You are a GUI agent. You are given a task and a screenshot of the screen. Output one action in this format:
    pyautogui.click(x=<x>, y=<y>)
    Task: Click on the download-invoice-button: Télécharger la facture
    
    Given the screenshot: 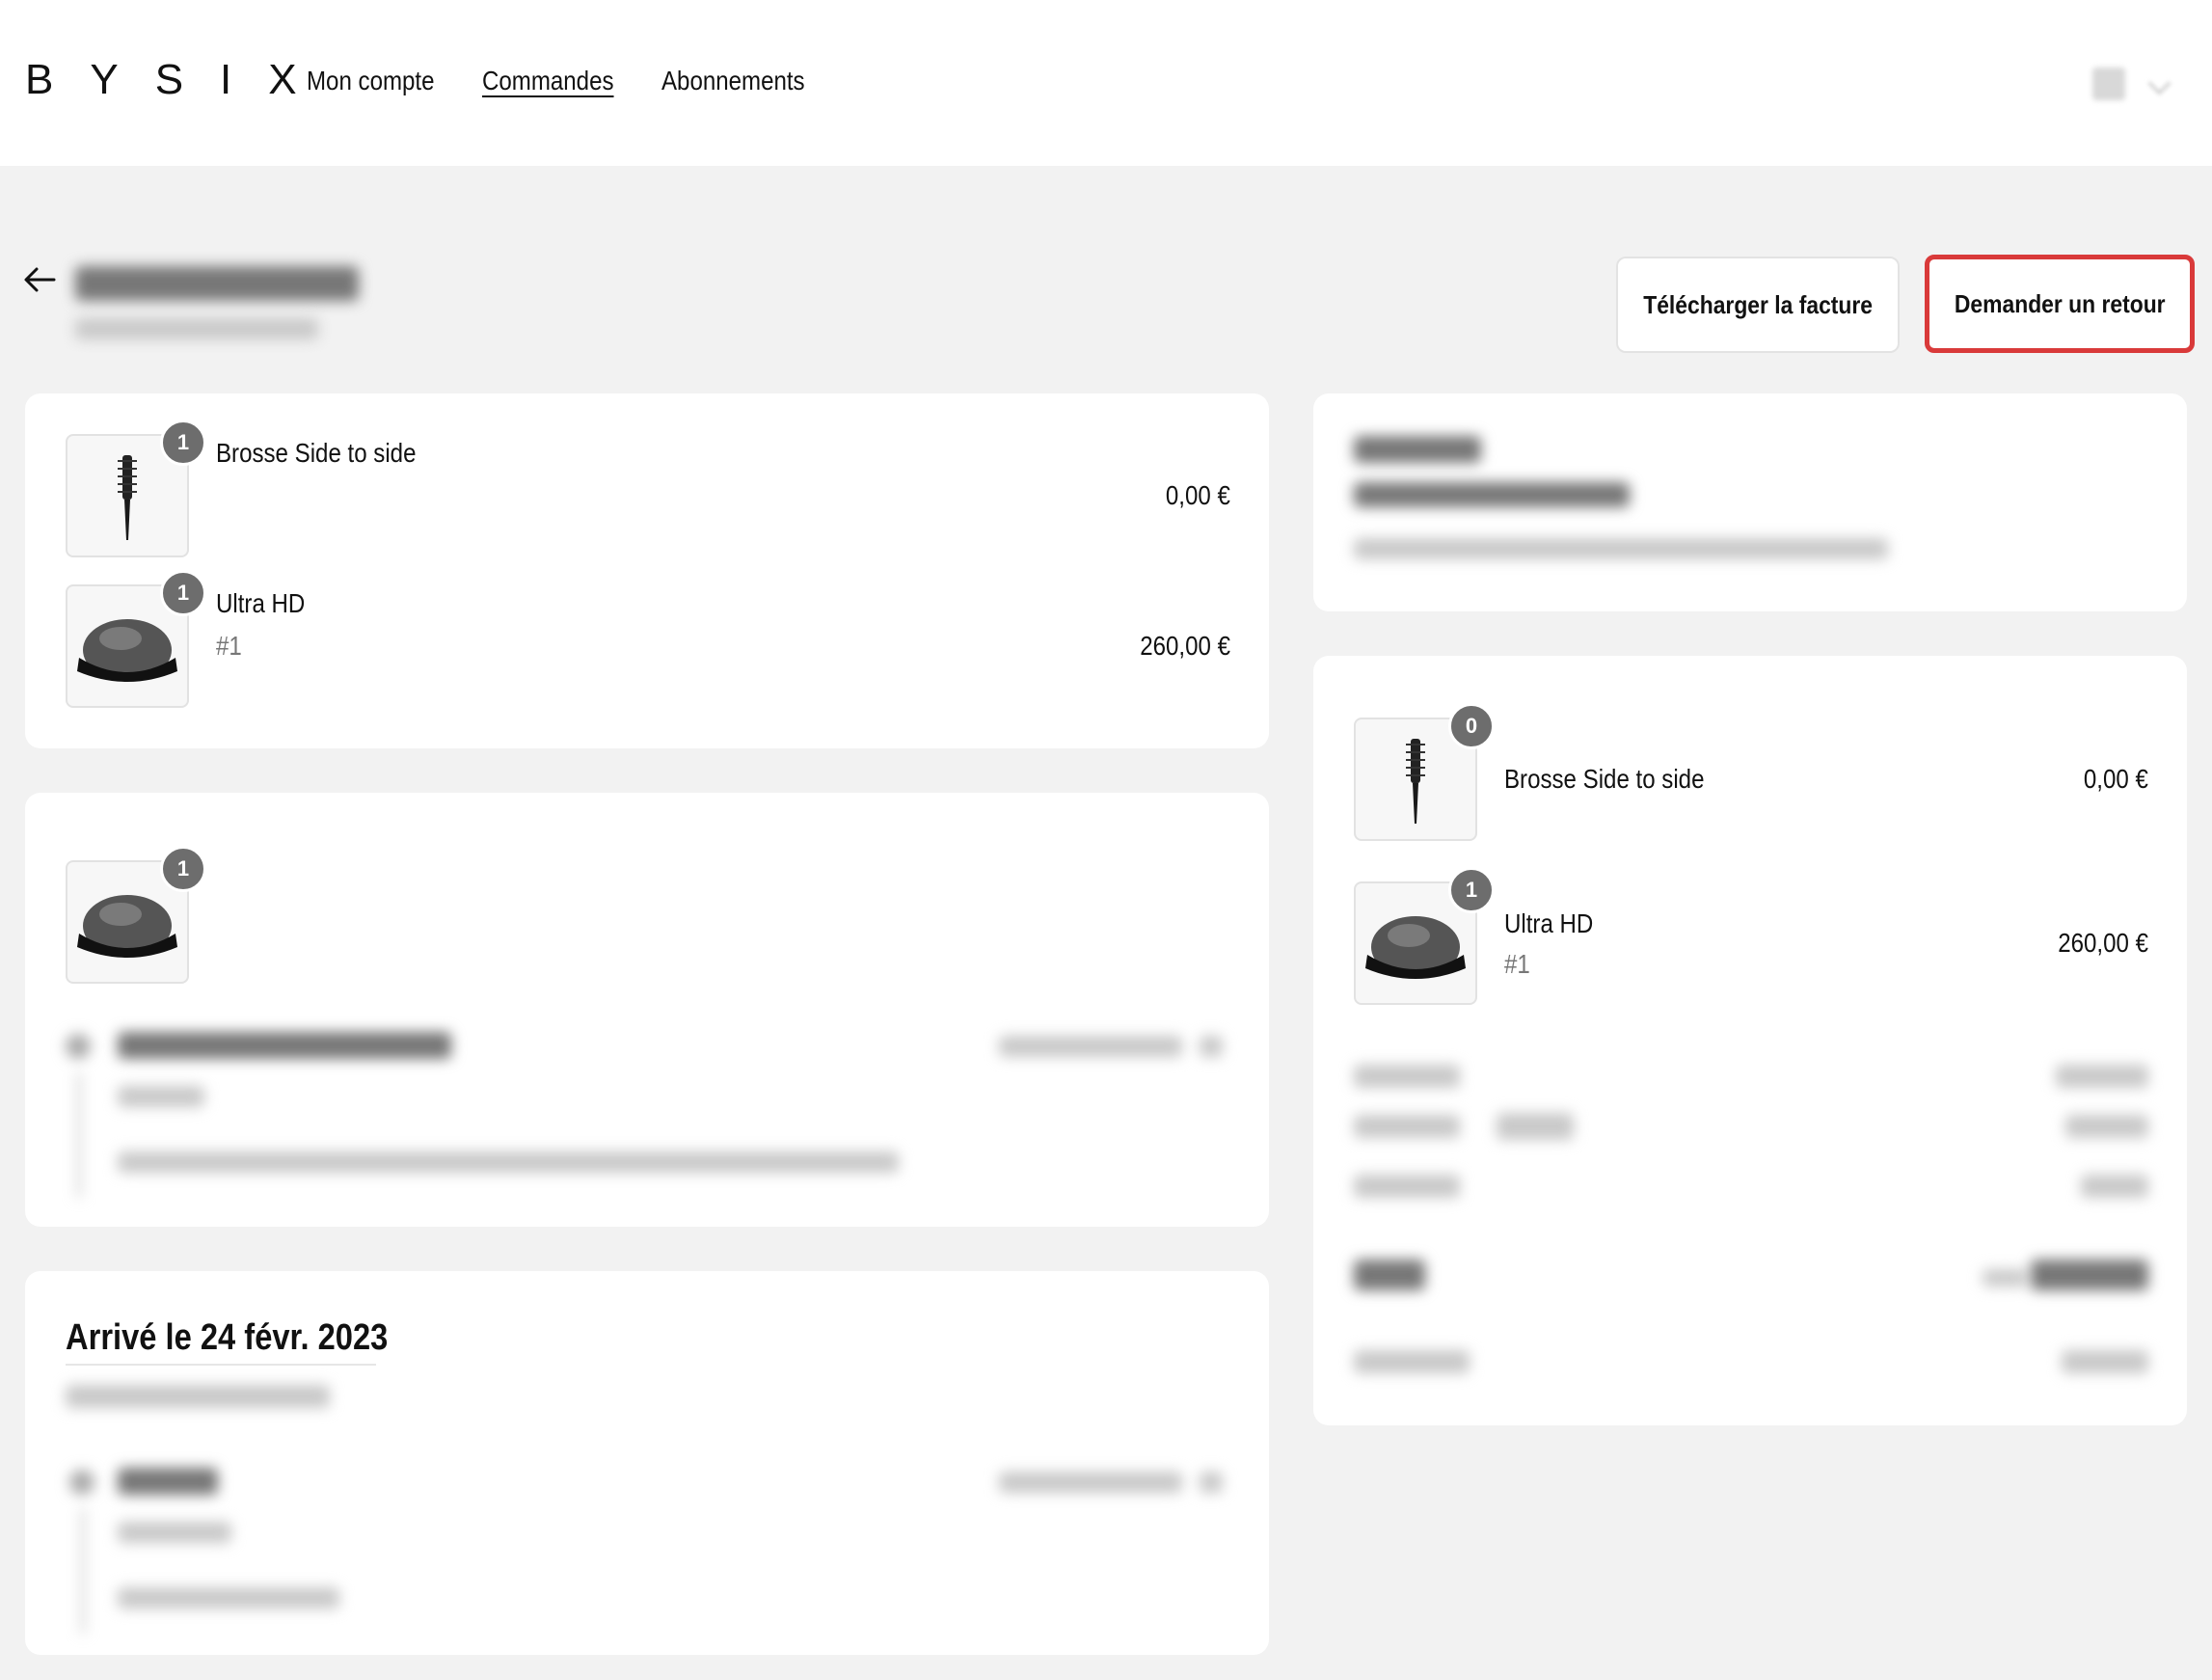 What is the action you would take?
    pyautogui.click(x=1758, y=305)
    